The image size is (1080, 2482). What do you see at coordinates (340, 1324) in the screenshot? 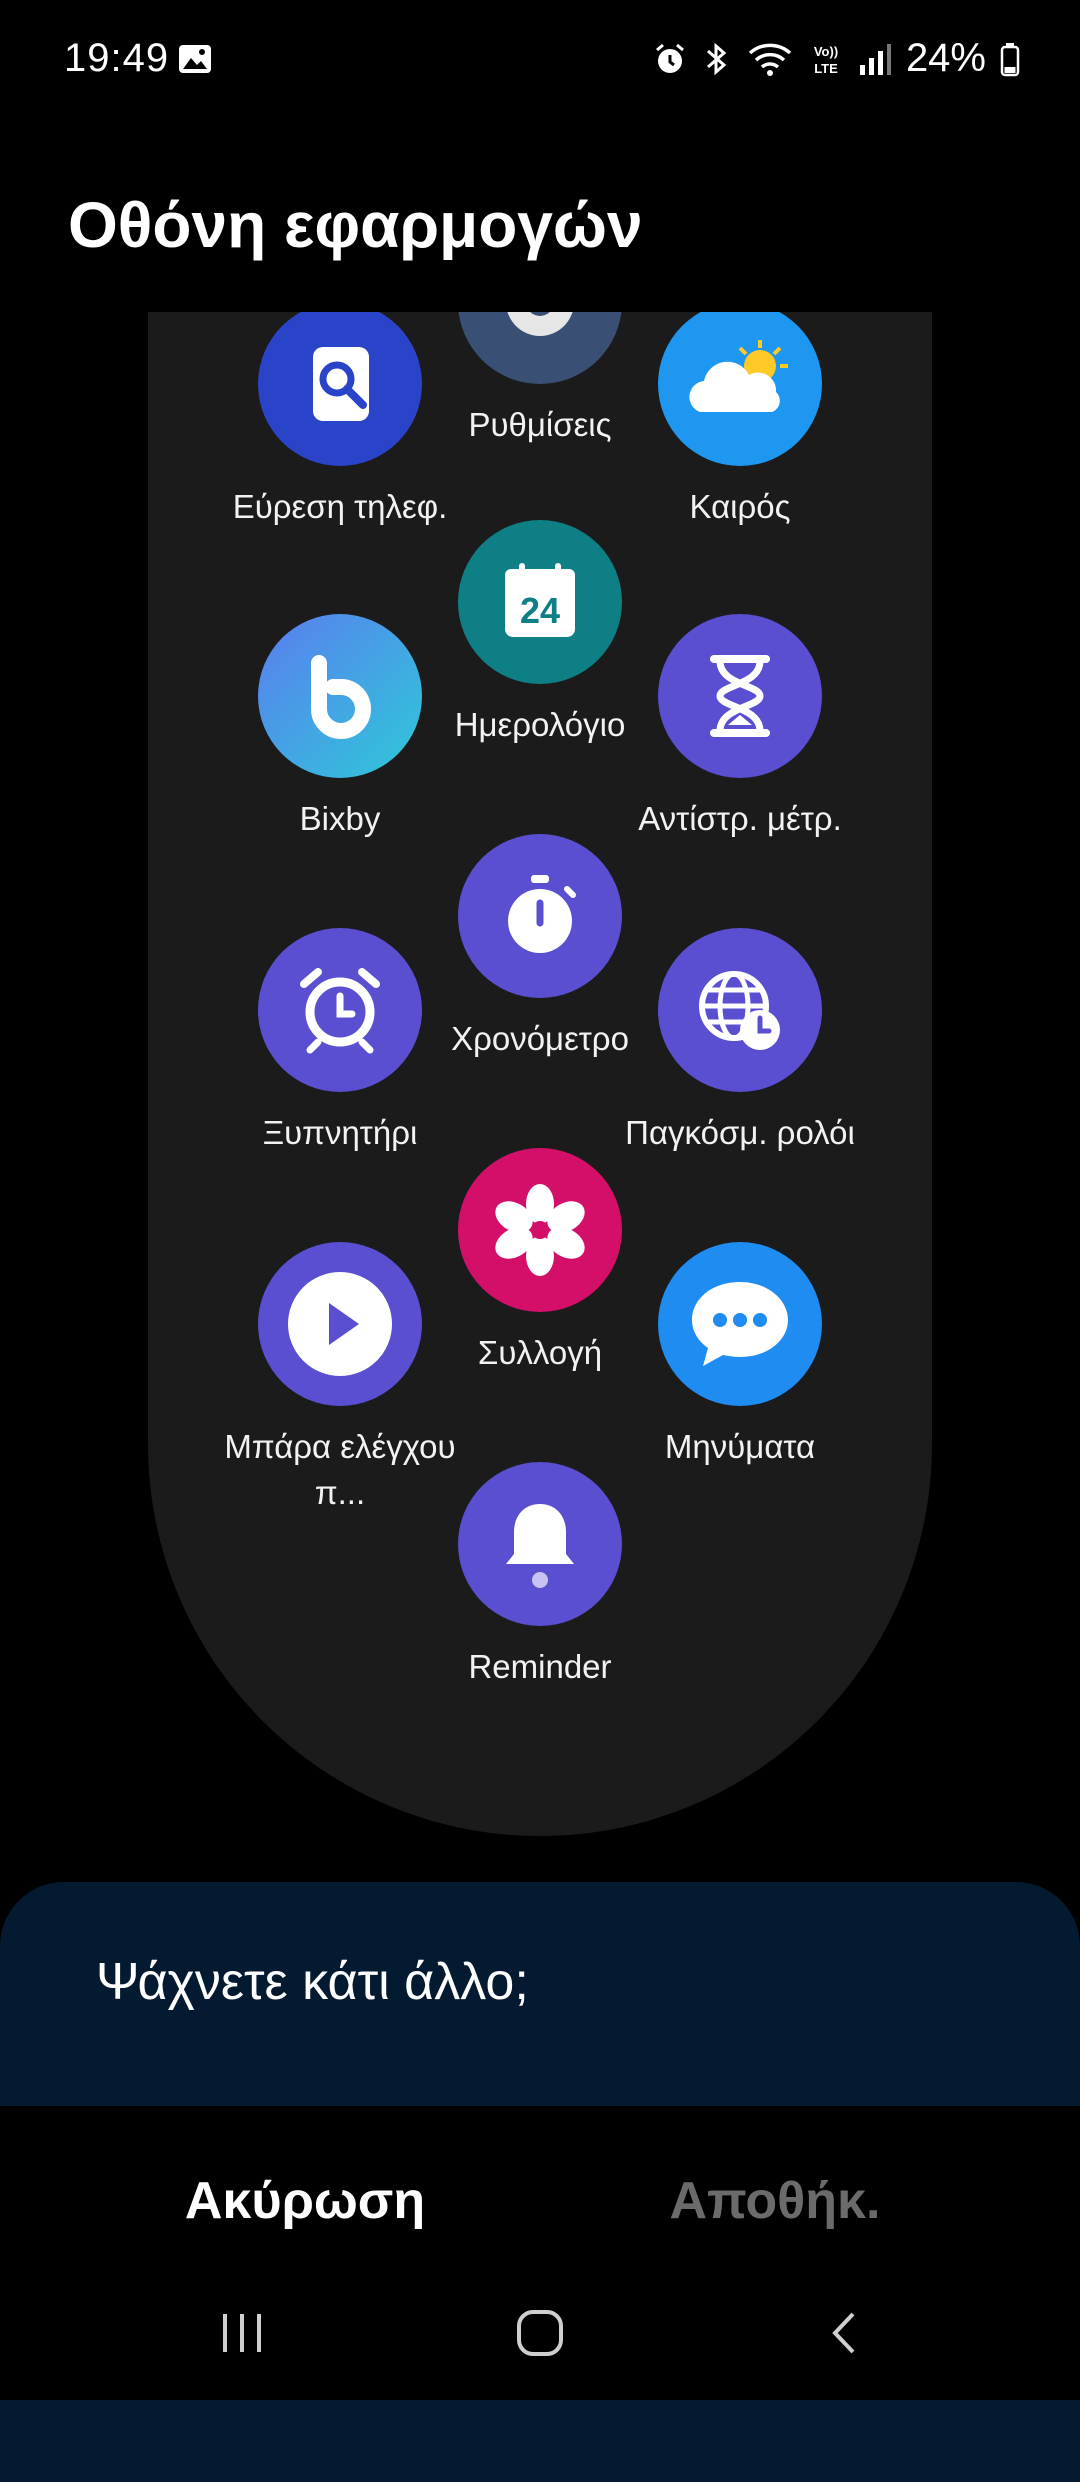
I see `media-play-icon` at bounding box center [340, 1324].